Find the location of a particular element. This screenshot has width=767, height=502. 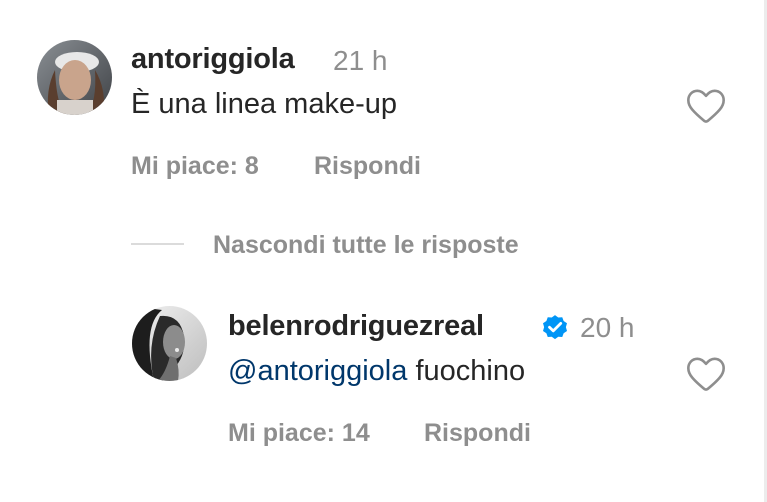

thread-divider-line is located at coordinates (157, 244).